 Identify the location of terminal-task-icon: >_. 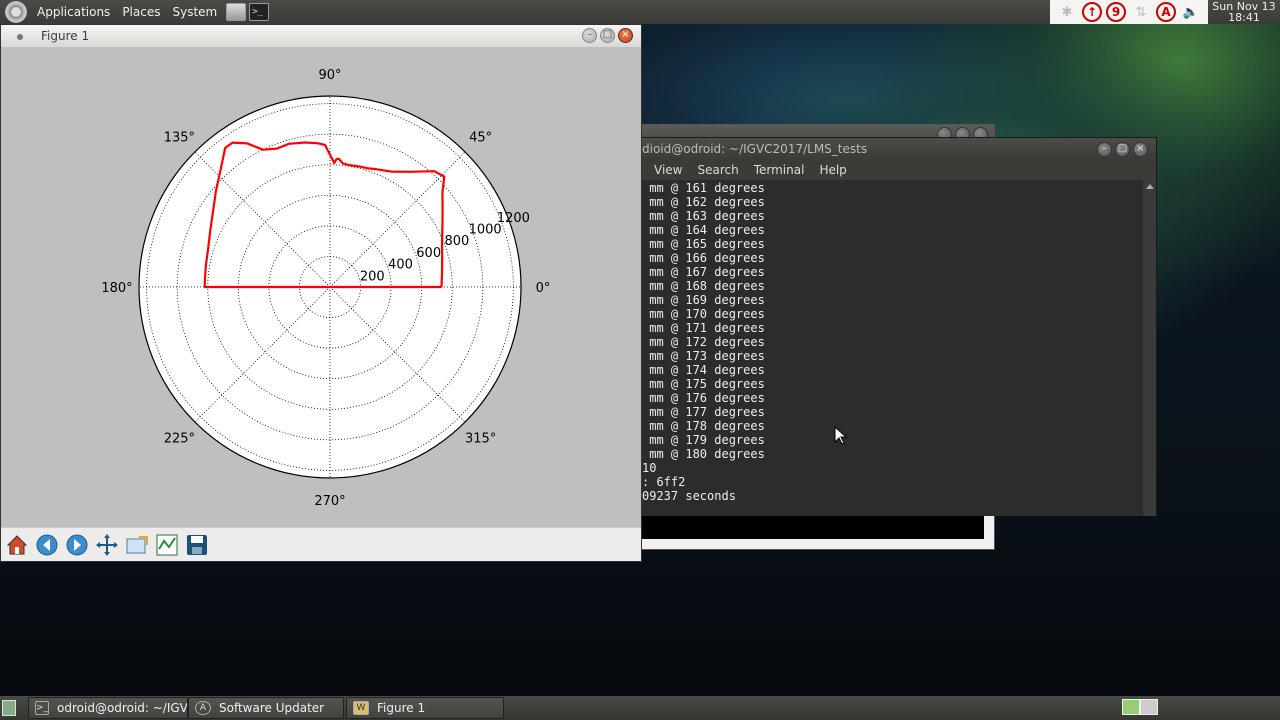
(42, 708).